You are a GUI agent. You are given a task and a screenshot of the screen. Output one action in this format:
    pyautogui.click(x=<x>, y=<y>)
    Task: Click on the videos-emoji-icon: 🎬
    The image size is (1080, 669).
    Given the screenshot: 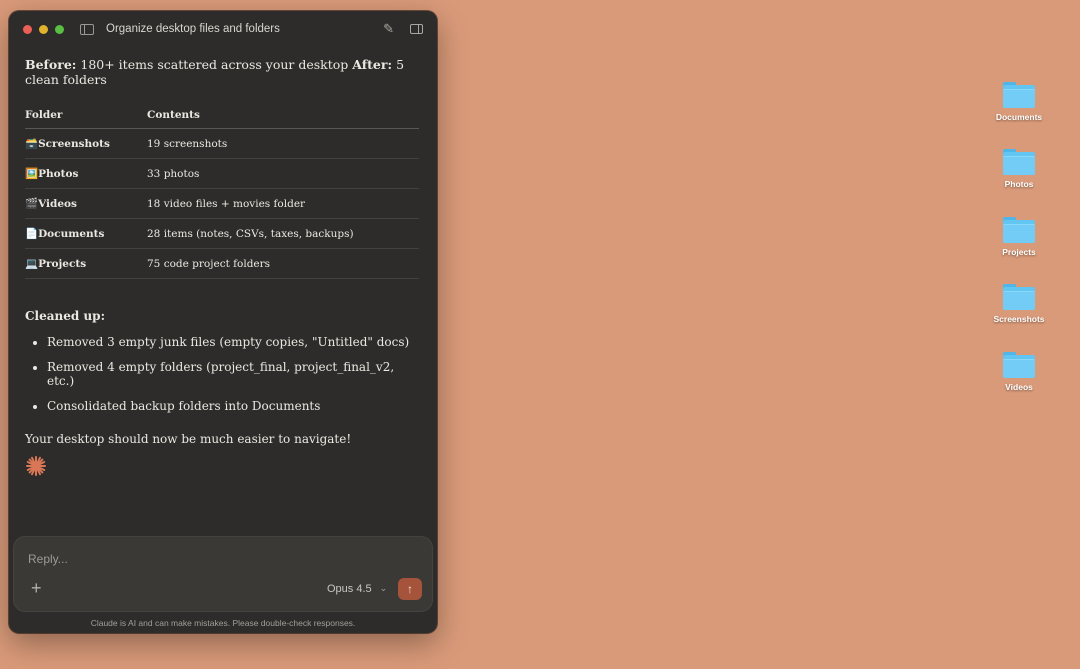 What is the action you would take?
    pyautogui.click(x=32, y=204)
    